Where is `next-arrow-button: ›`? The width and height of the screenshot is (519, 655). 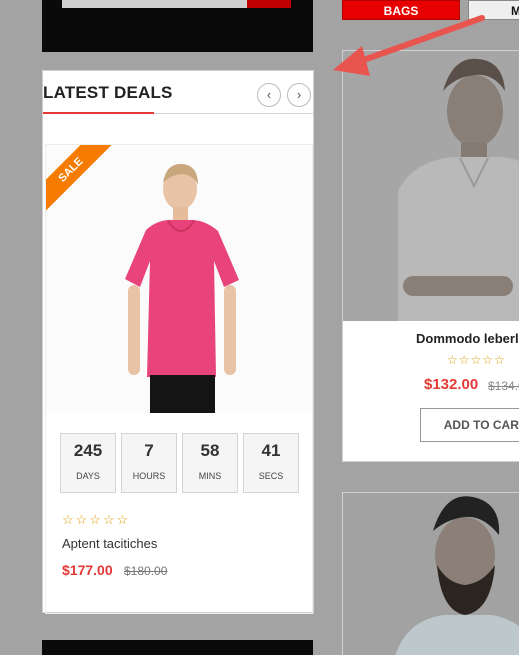 next-arrow-button: › is located at coordinates (299, 95).